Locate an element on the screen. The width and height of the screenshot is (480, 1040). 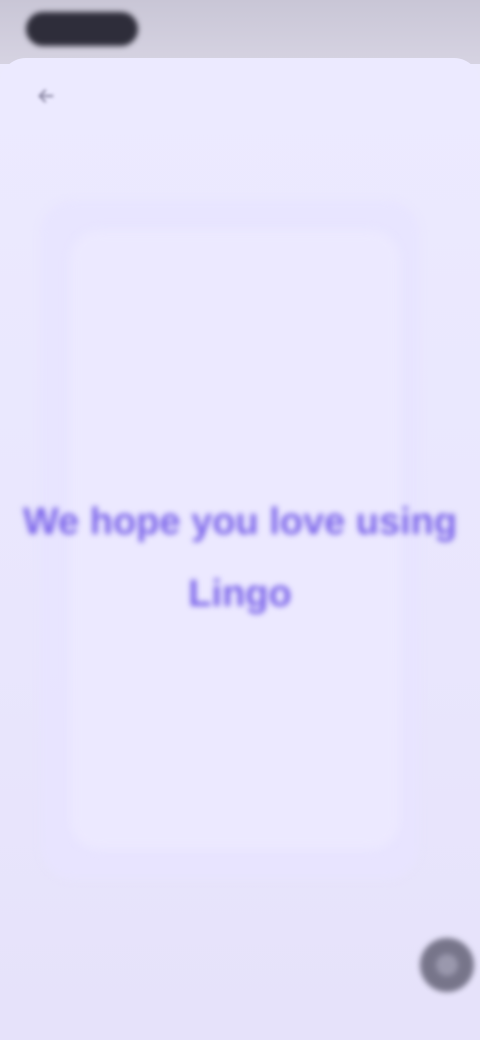
circle-action-icon is located at coordinates (447, 965).